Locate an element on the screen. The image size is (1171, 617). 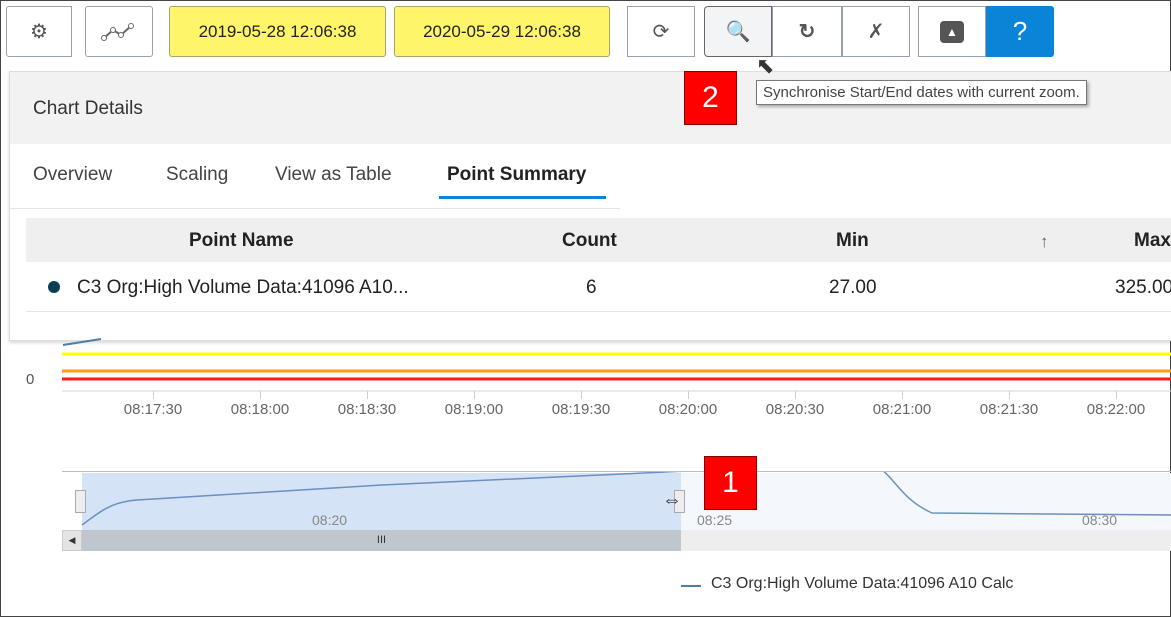
navigator-tick: 08:20 is located at coordinates (330, 520).